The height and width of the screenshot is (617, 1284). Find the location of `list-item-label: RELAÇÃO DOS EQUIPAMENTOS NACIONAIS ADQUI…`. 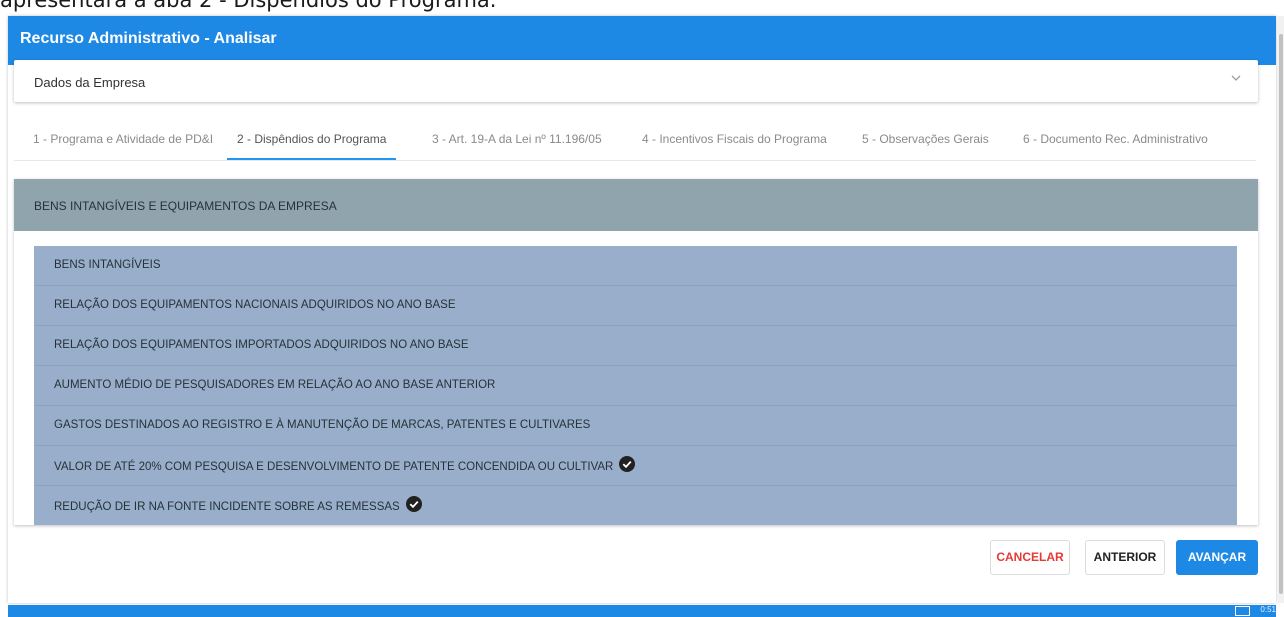

list-item-label: RELAÇÃO DOS EQUIPAMENTOS NACIONAIS ADQUI… is located at coordinates (255, 305).